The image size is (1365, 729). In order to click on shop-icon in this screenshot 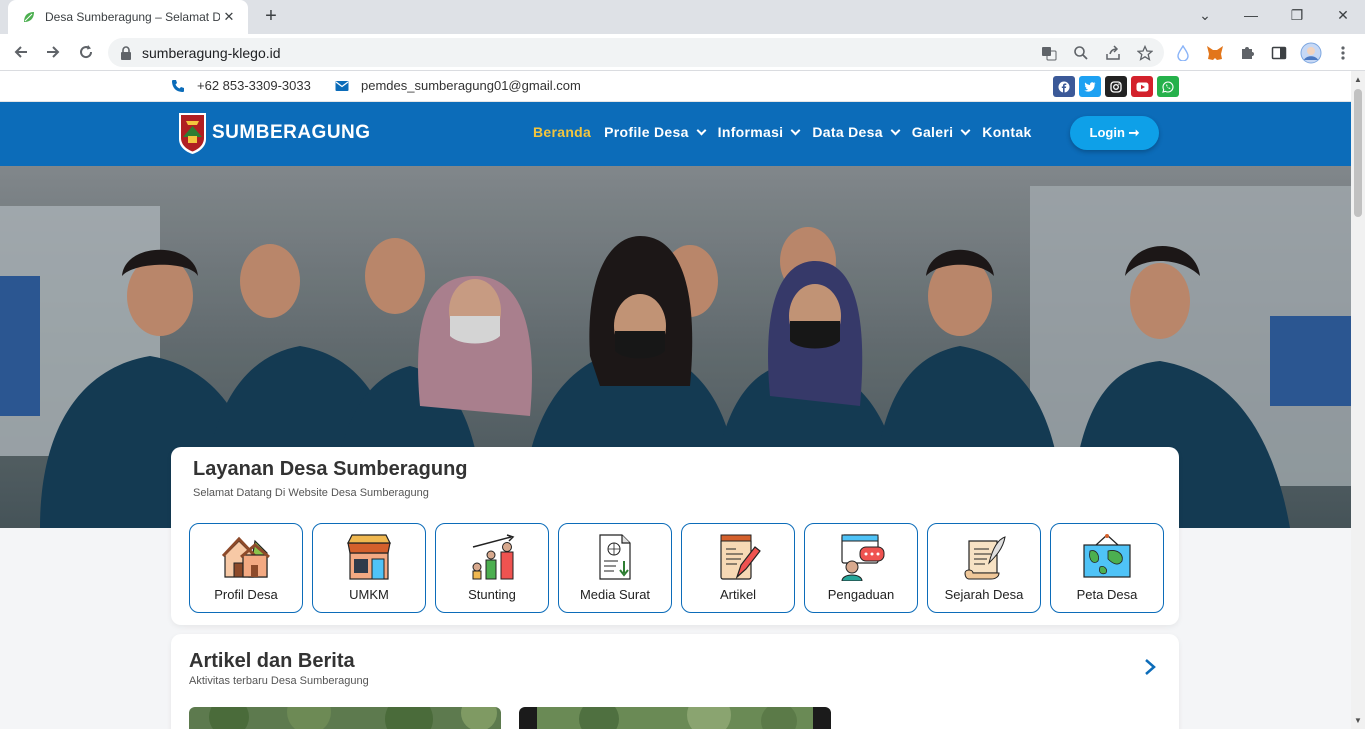, I will do `click(369, 557)`.